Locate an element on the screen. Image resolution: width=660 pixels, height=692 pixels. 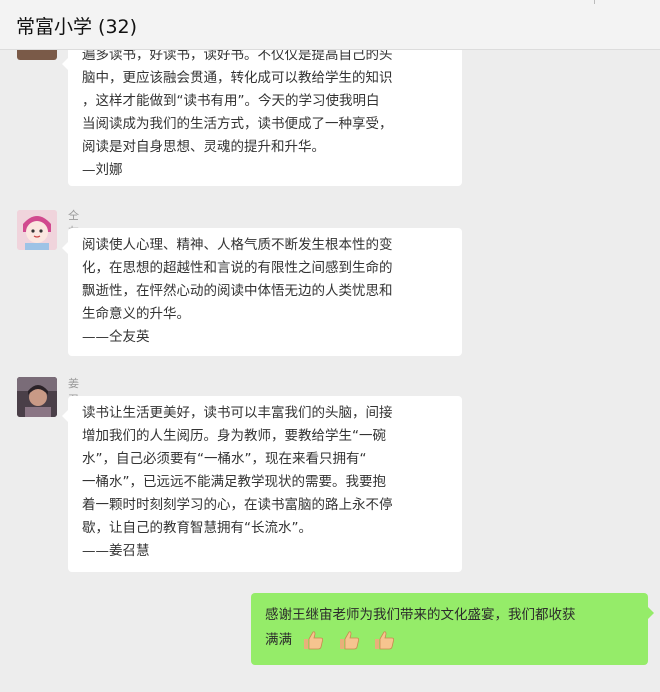
message-line: 感谢王继宙老师为我们带来的文化盛宴，我们都收获 is located at coordinates (420, 615).